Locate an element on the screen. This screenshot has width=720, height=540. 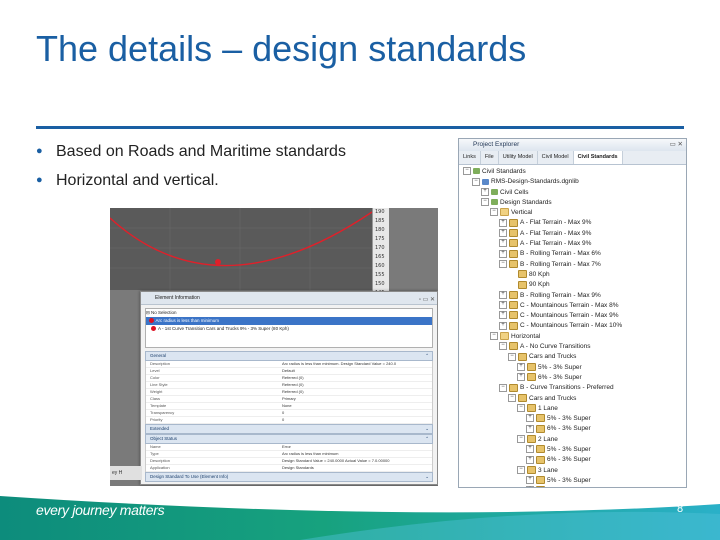
tree-node: − 1 Lane is located at coordinates (574, 409).